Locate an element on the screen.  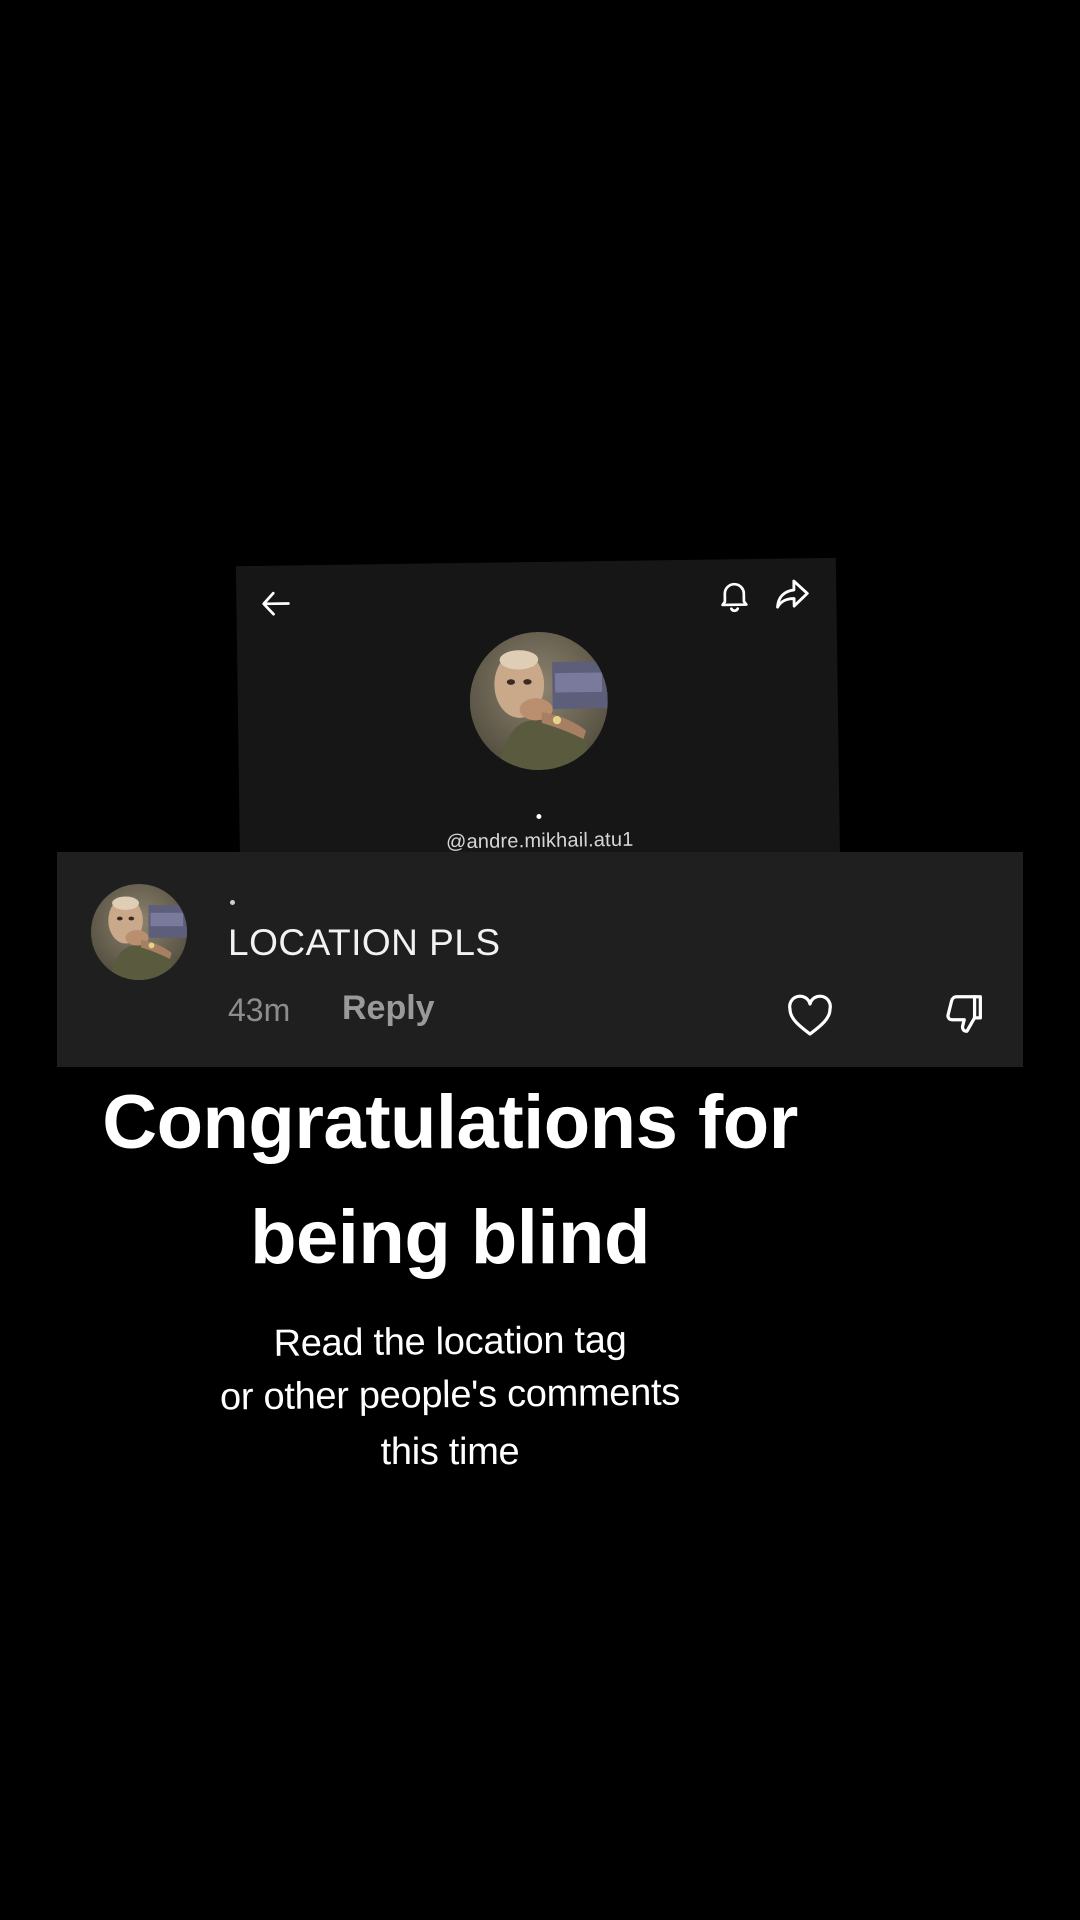
arrow-left-icon is located at coordinates (276, 603).